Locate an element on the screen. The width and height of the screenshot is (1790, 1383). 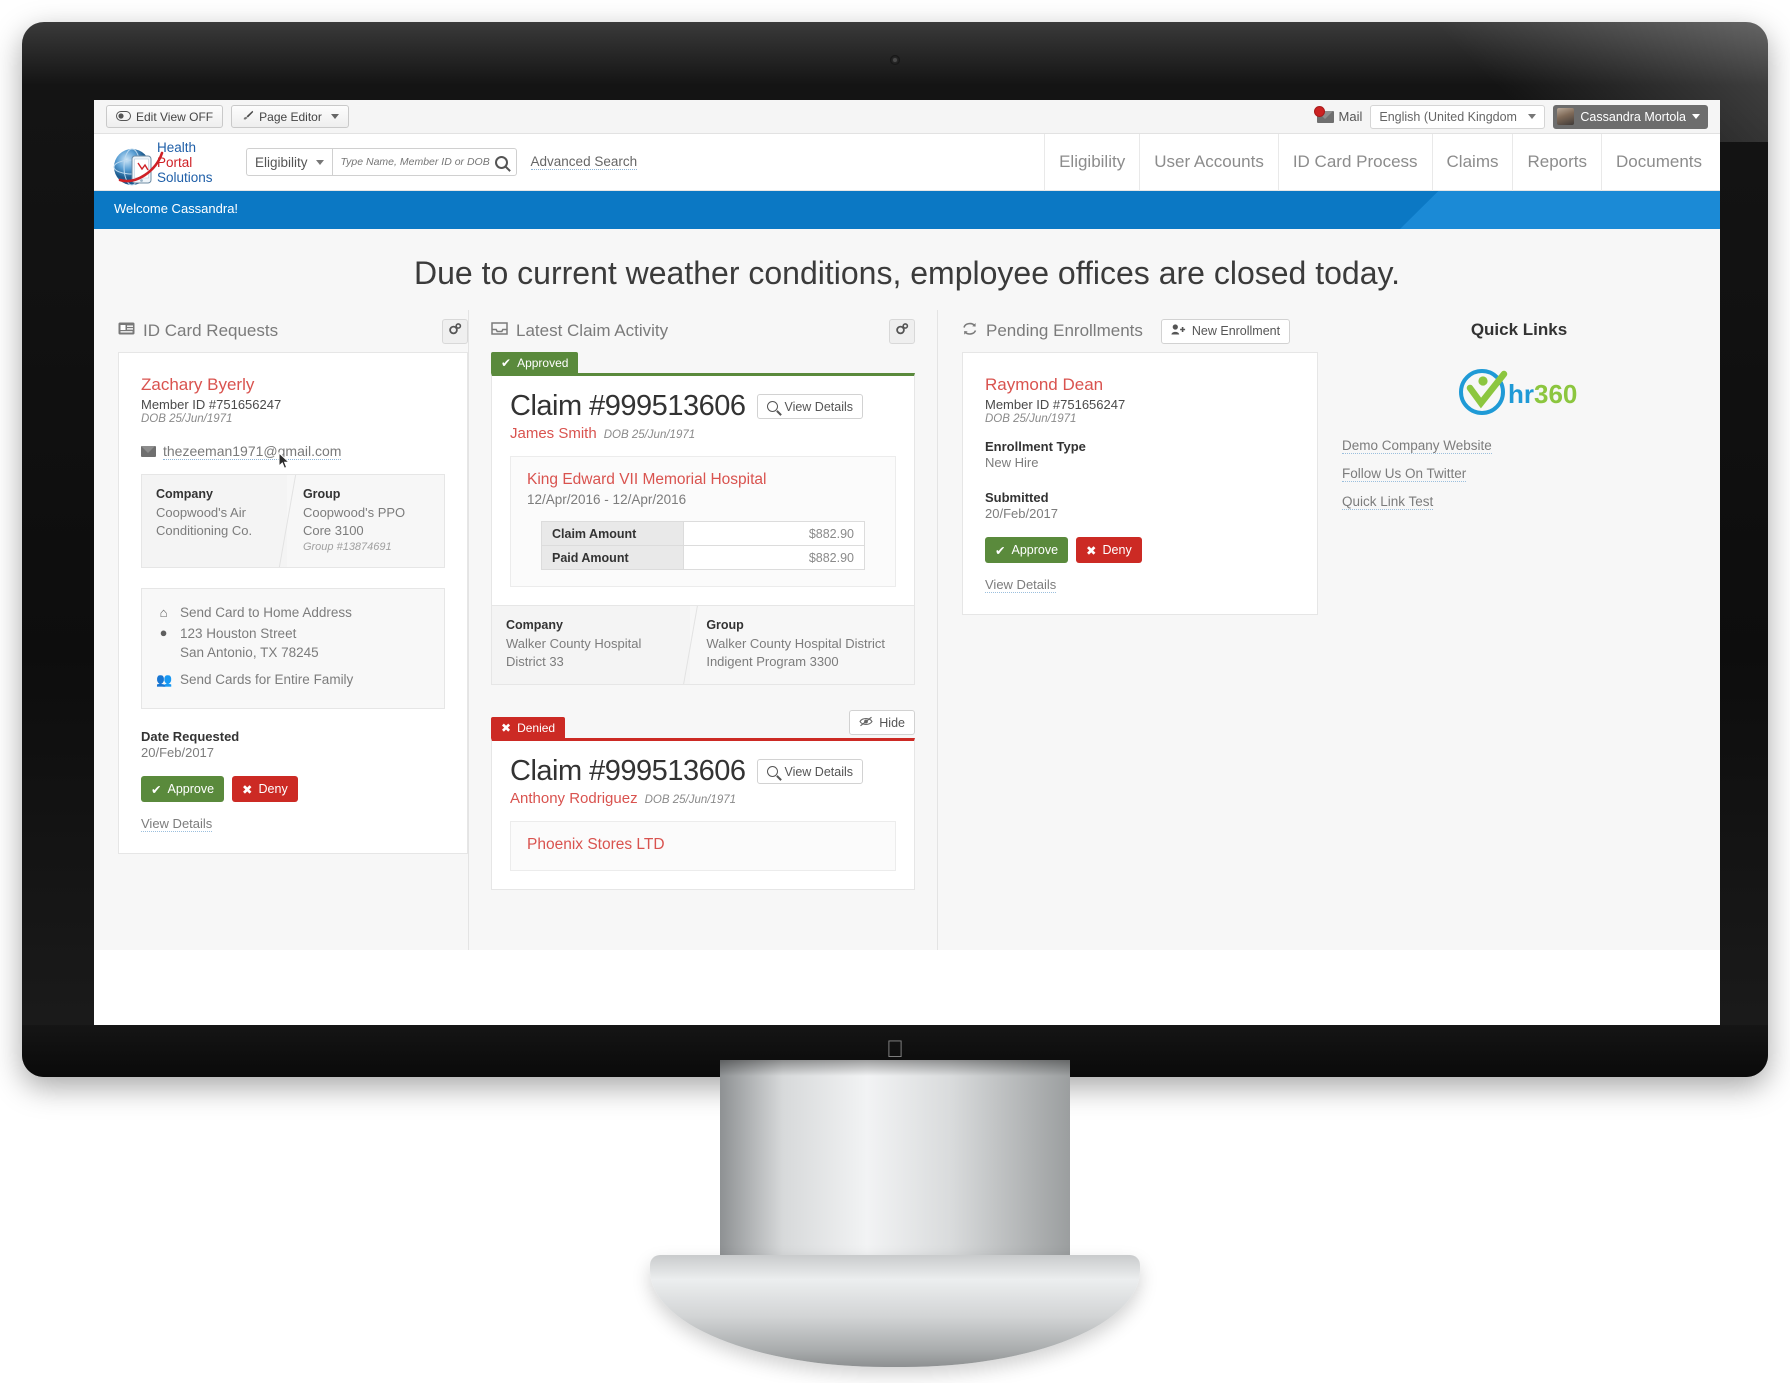
home-icon: ⌂ is located at coordinates (163, 613).